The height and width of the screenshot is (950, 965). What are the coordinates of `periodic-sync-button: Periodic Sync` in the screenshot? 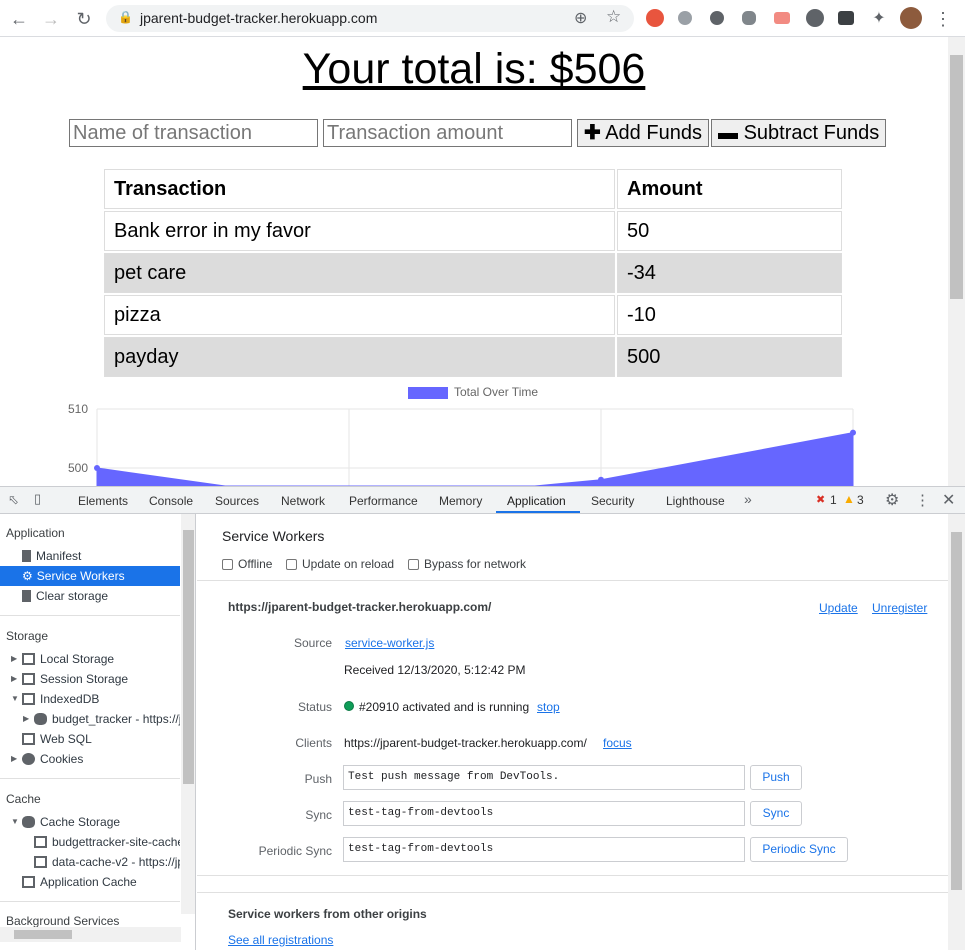 It's located at (799, 849).